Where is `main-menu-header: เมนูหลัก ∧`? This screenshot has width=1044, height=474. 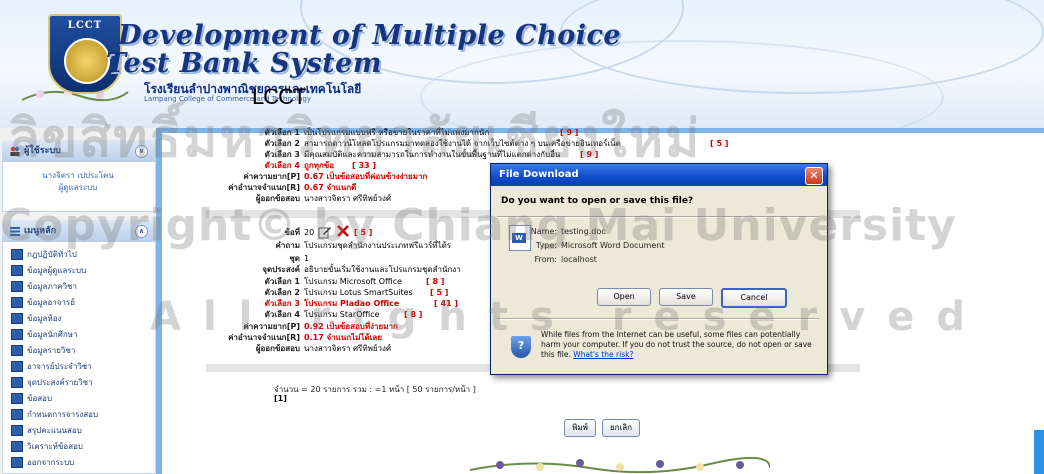
main-menu-header: เมนูหลัก ∧ is located at coordinates (79, 231).